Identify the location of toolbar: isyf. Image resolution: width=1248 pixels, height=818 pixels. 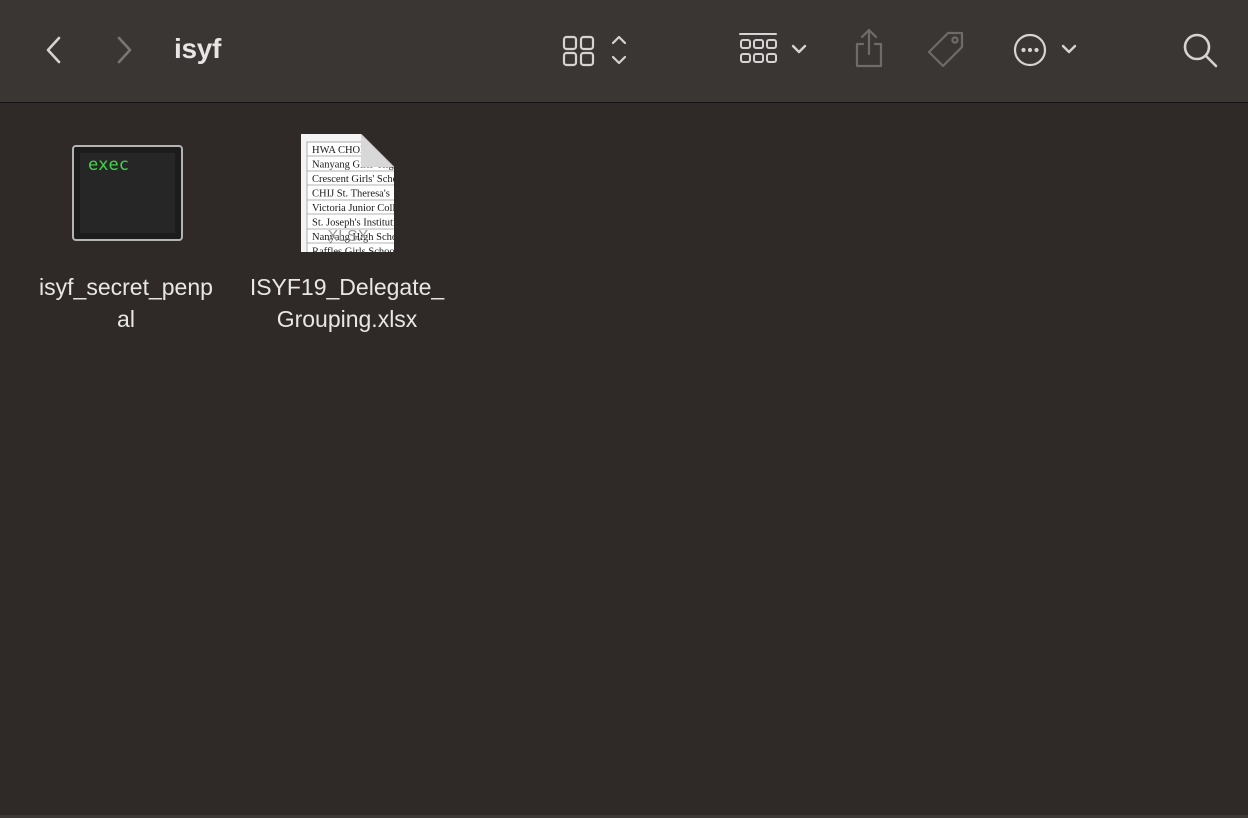
(624, 51).